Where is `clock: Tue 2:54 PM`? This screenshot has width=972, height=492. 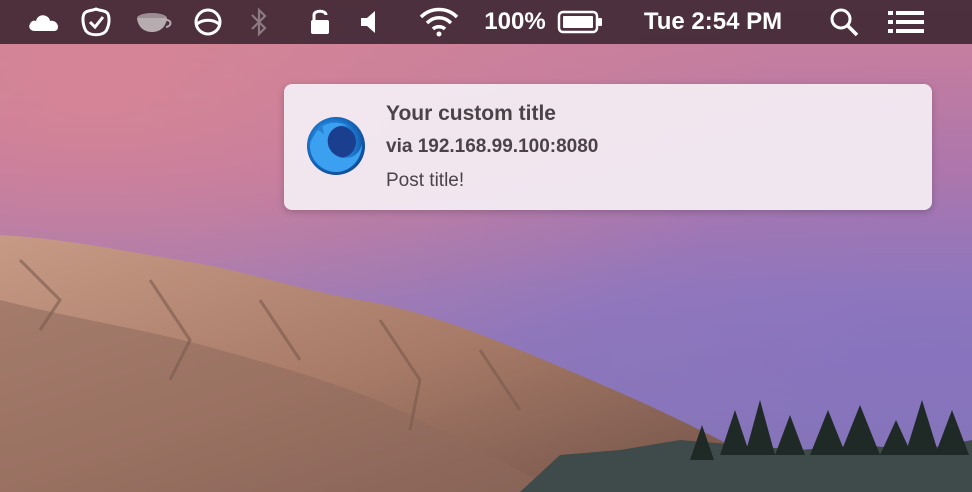
clock: Tue 2:54 PM is located at coordinates (713, 22).